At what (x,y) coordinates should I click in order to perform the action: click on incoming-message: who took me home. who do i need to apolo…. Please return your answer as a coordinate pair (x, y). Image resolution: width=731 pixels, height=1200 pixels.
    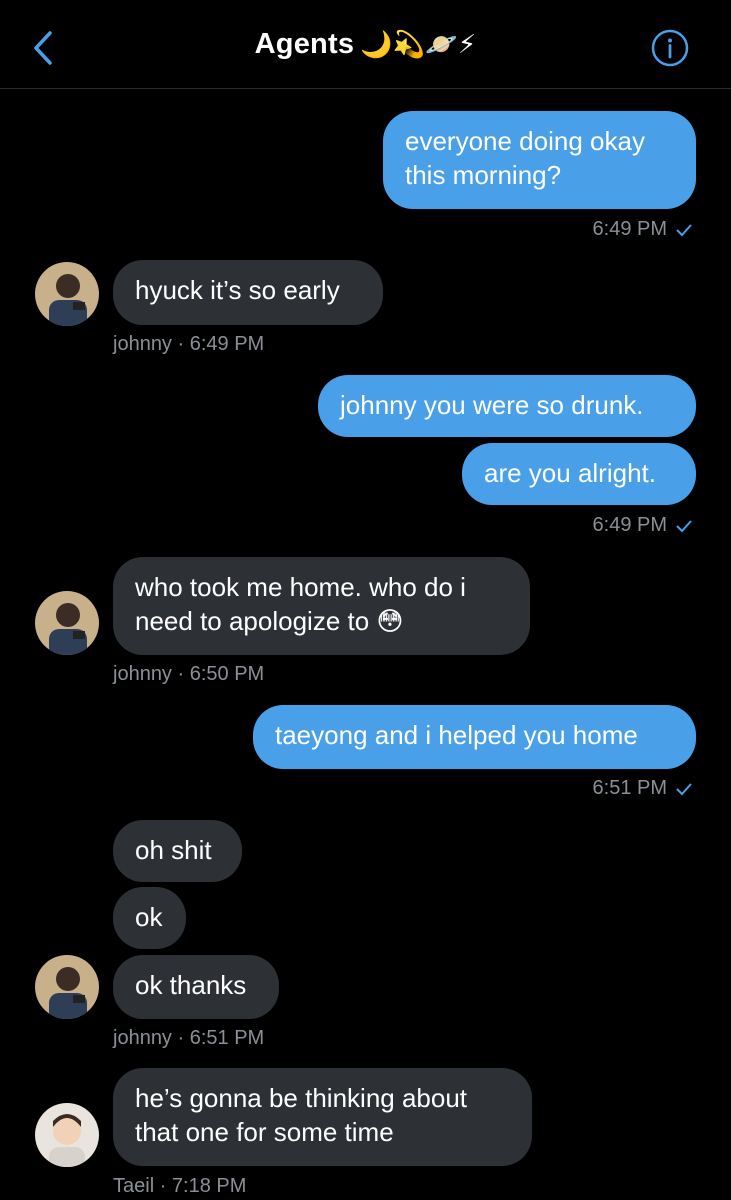
    Looking at the image, I should click on (321, 606).